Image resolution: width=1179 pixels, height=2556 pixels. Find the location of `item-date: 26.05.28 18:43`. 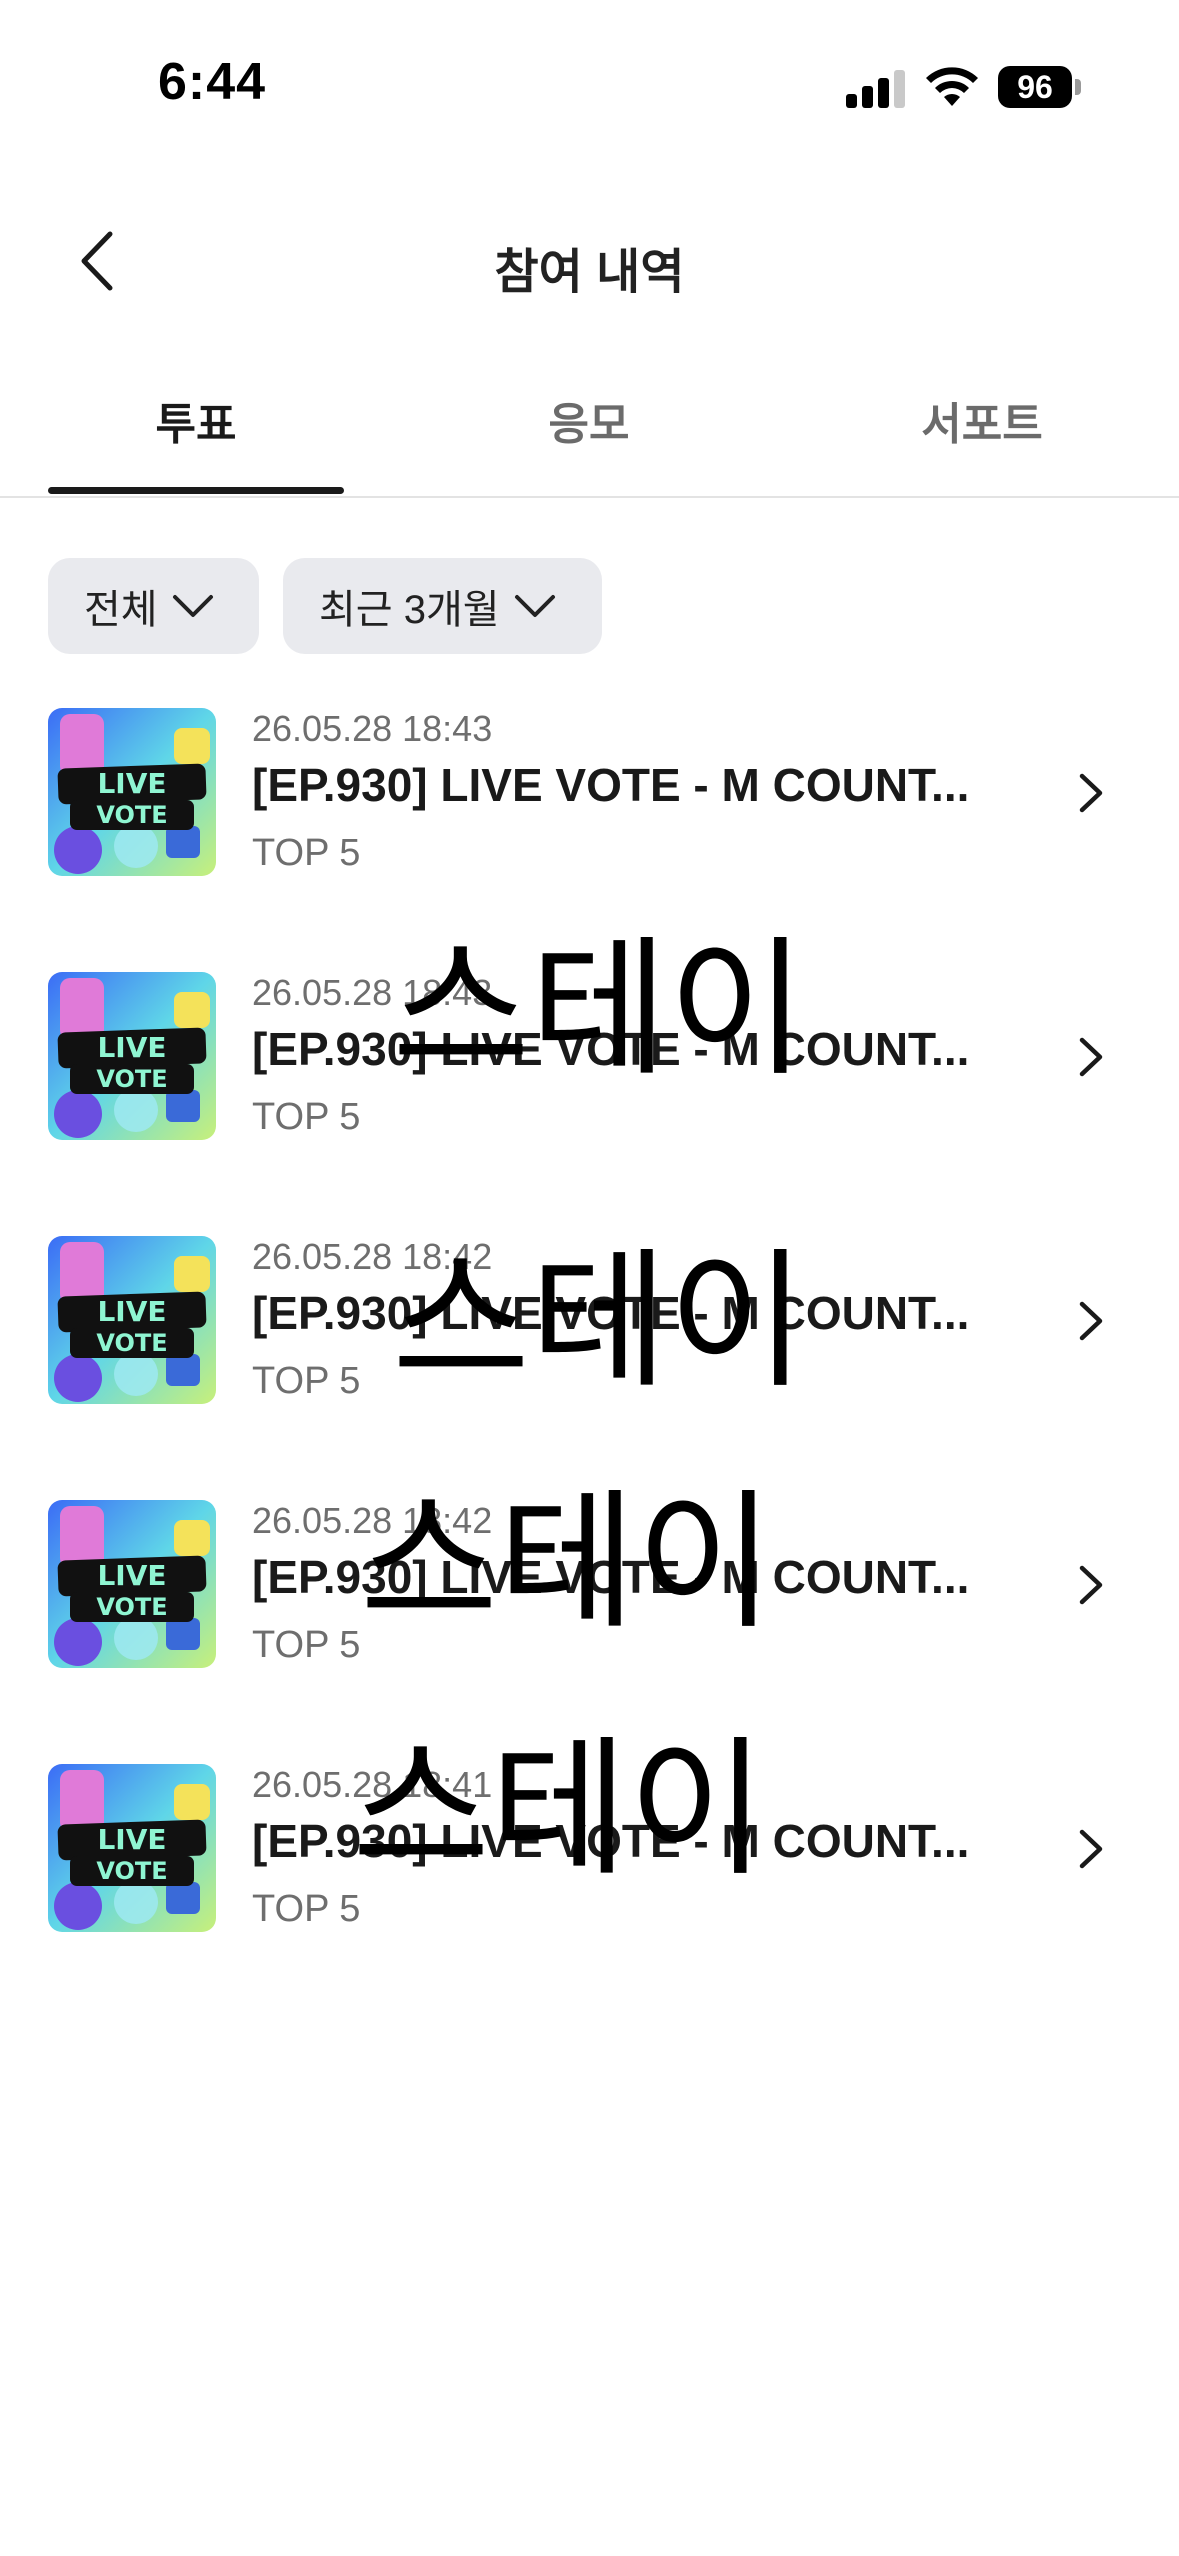

item-date: 26.05.28 18:43 is located at coordinates (372, 728).